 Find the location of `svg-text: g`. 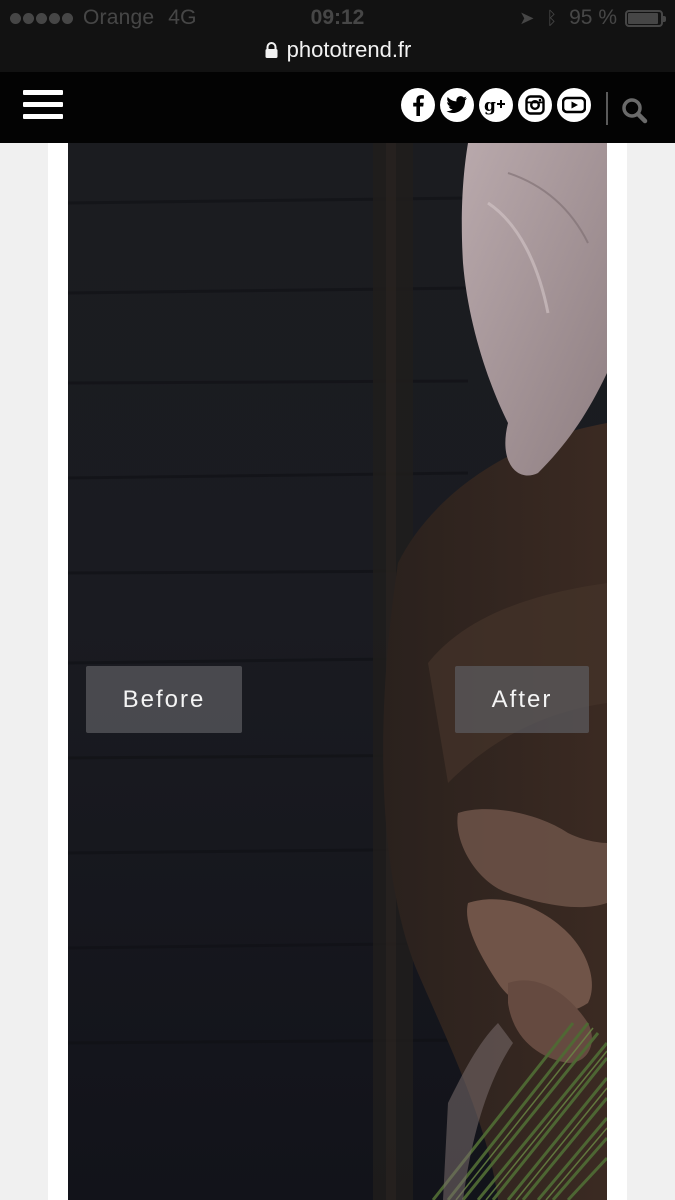

svg-text: g is located at coordinates (490, 105).